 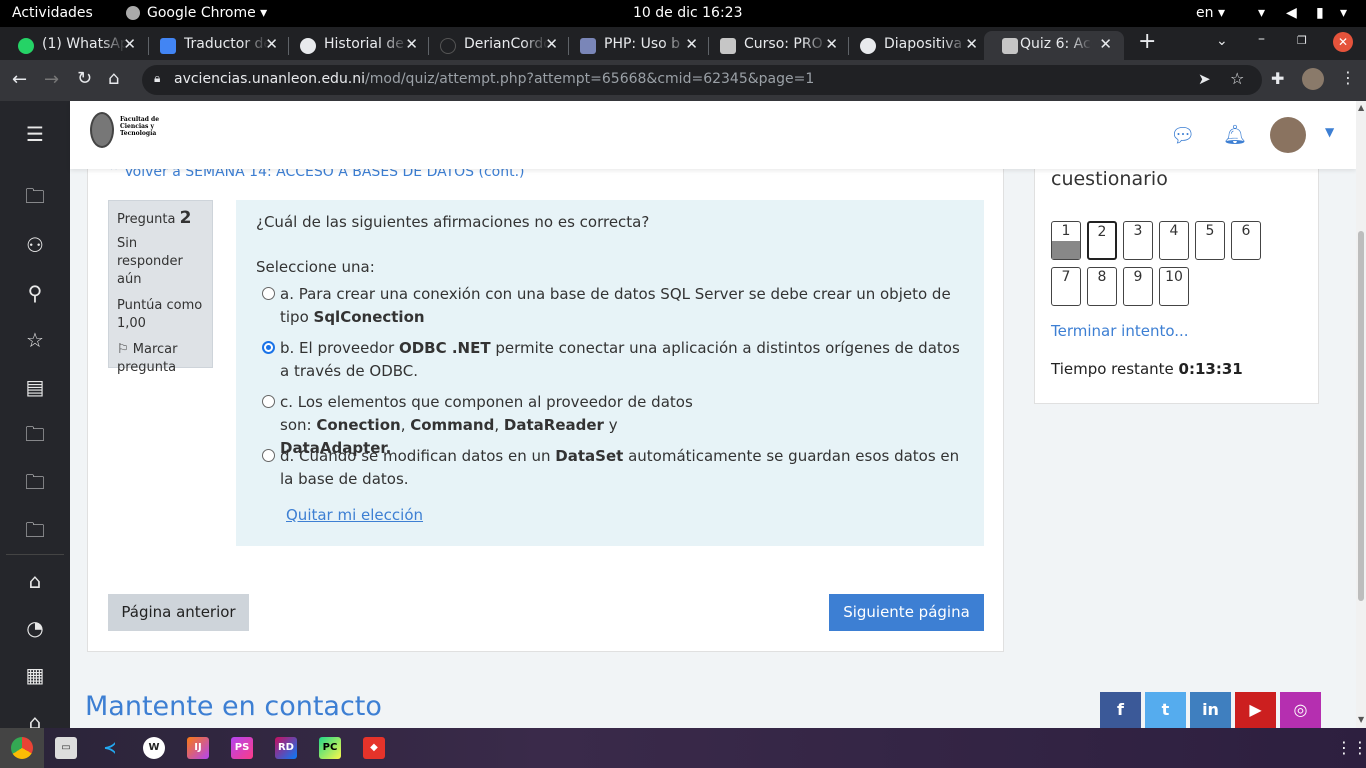 I want to click on profile-avatar, so click(x=1313, y=79).